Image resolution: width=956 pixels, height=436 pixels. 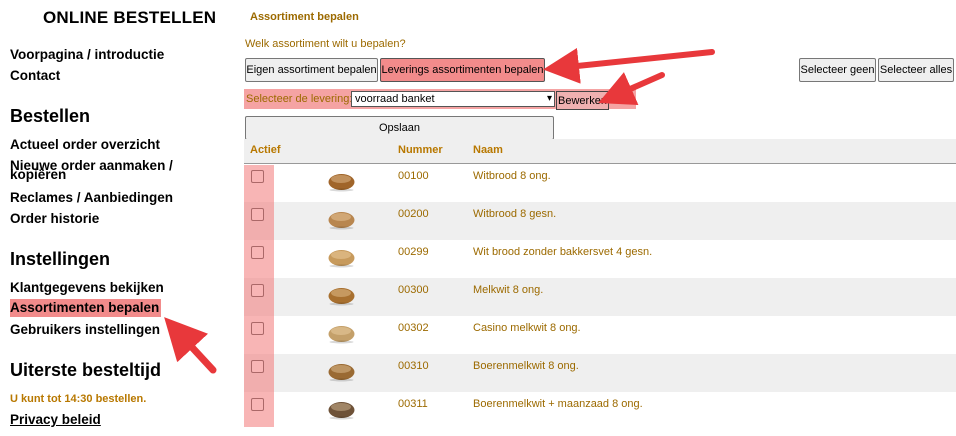 What do you see at coordinates (413, 366) in the screenshot?
I see `cell-nummer: 00310` at bounding box center [413, 366].